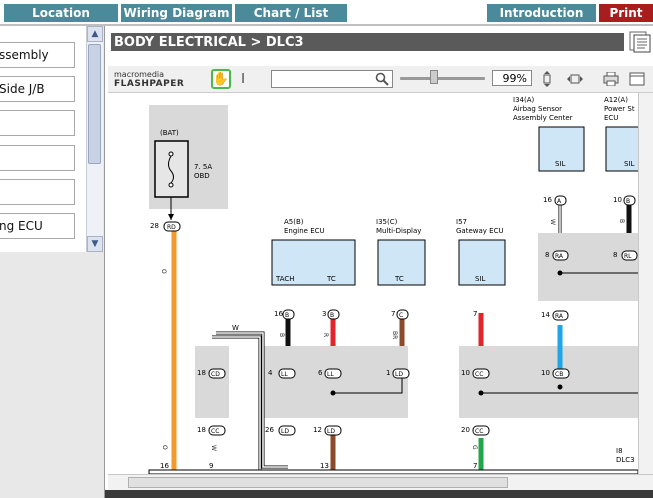 Image resolution: width=653 pixels, height=498 pixels. Describe the element at coordinates (645, 283) in the screenshot. I see `diagram-vertical-scrollbar` at that location.